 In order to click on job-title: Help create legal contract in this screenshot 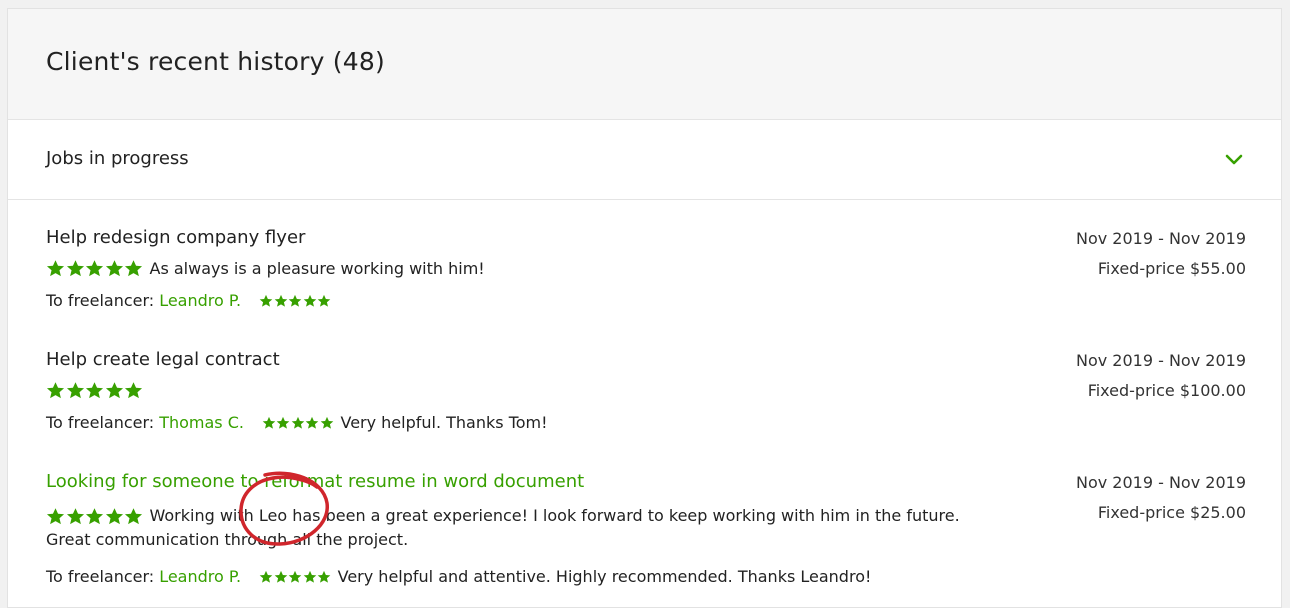, I will do `click(163, 359)`.